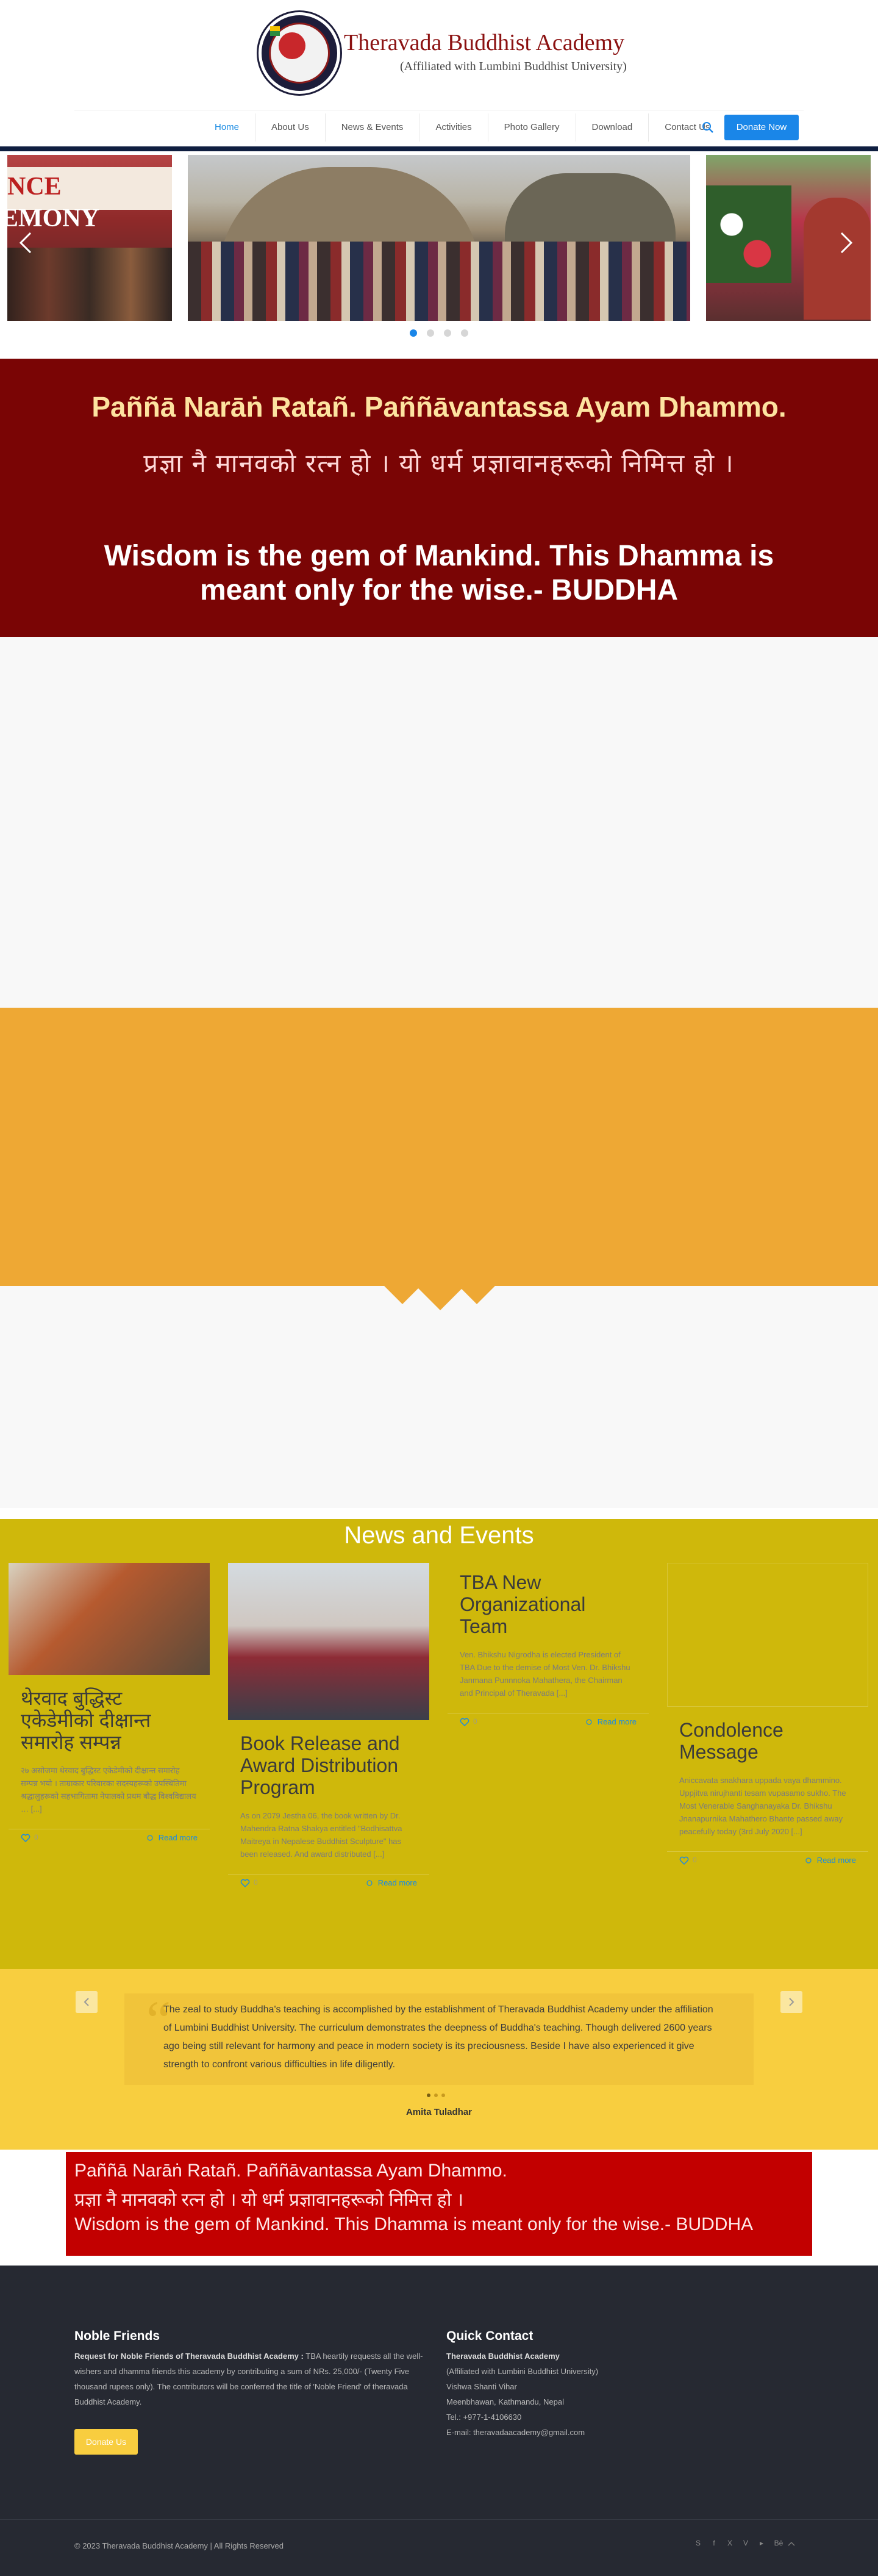  I want to click on testimonial-next-icon, so click(791, 2002).